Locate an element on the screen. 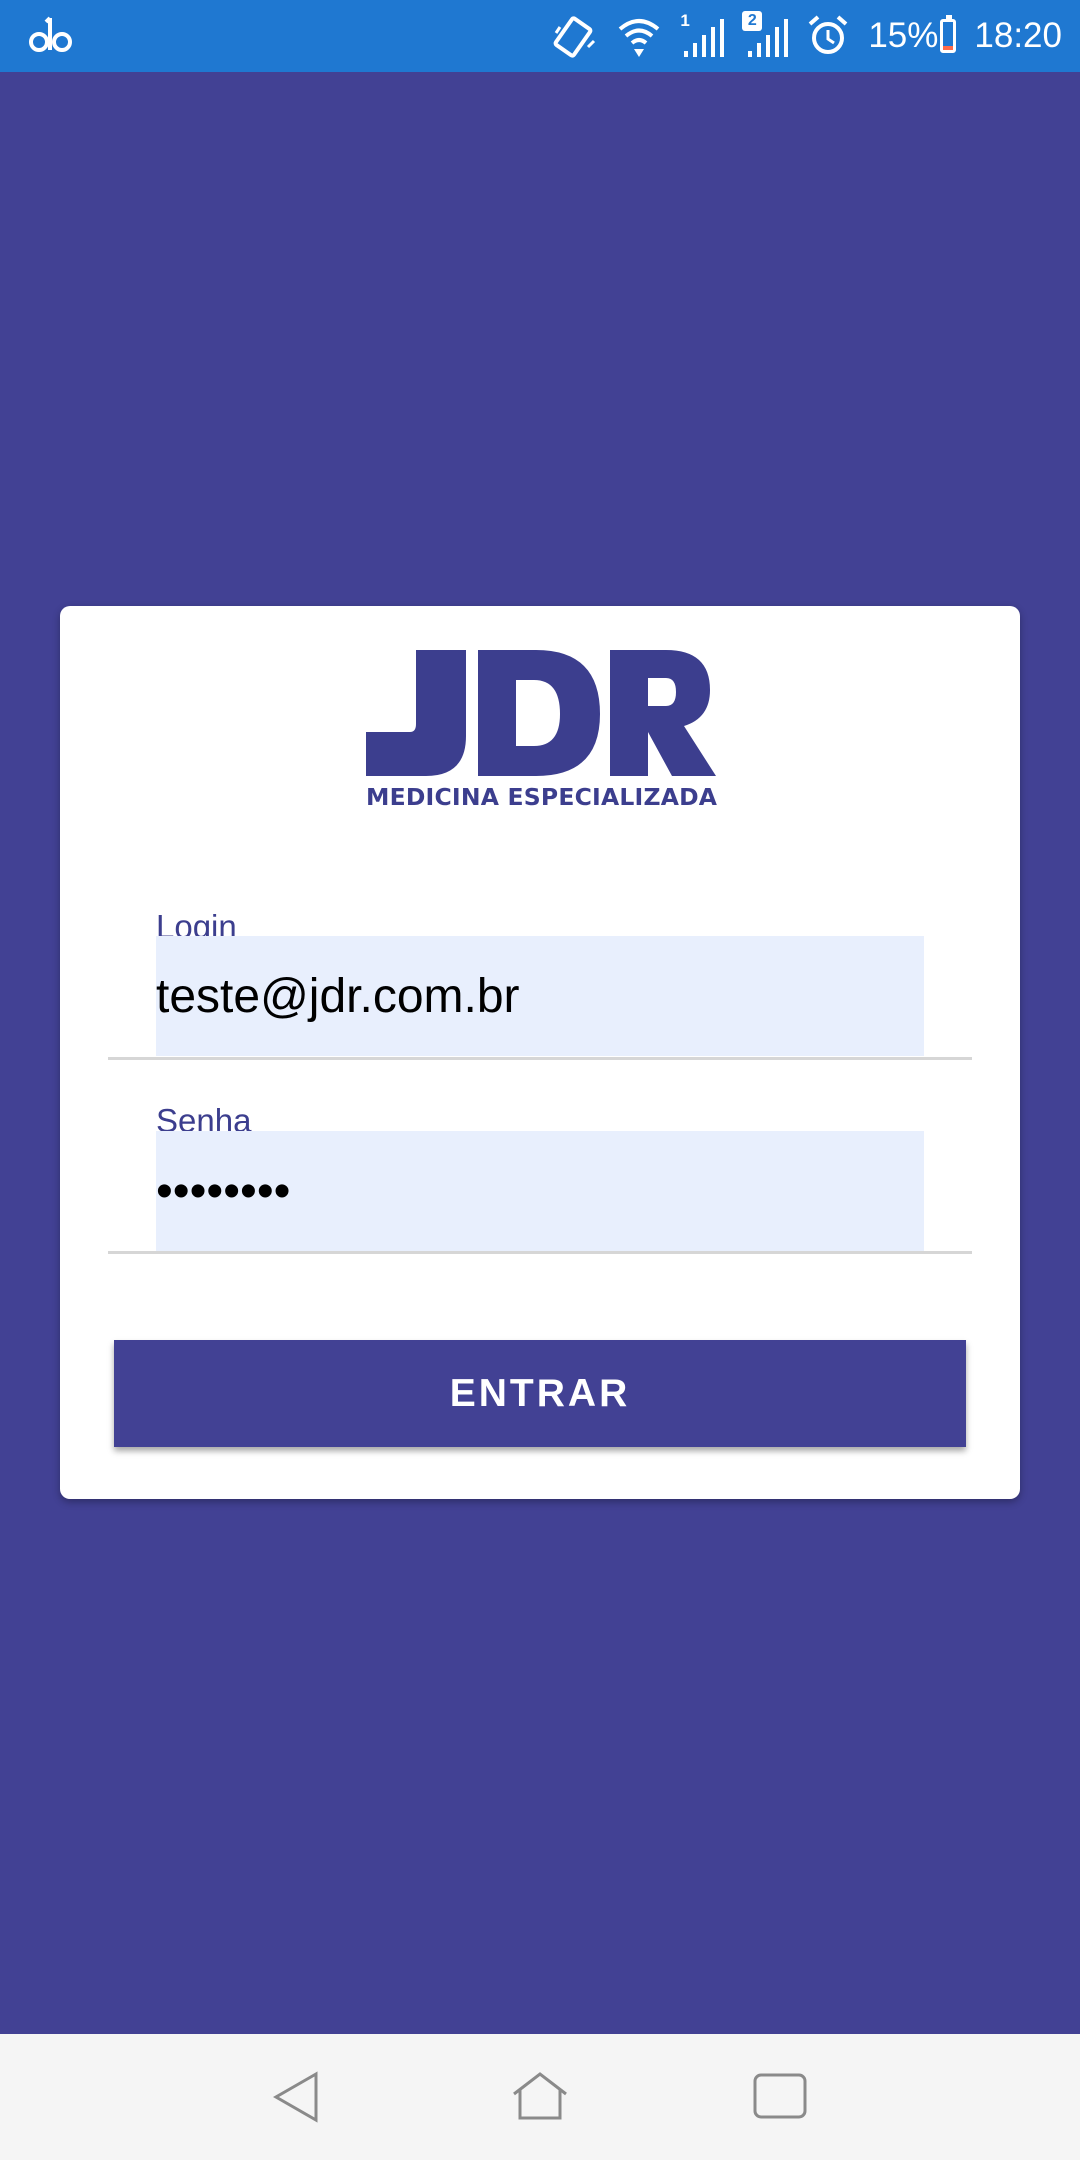  app-notification-icon is located at coordinates (51, 35).